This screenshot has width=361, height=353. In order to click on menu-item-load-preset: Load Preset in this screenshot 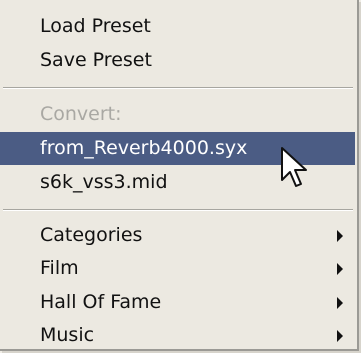, I will do `click(177, 26)`.